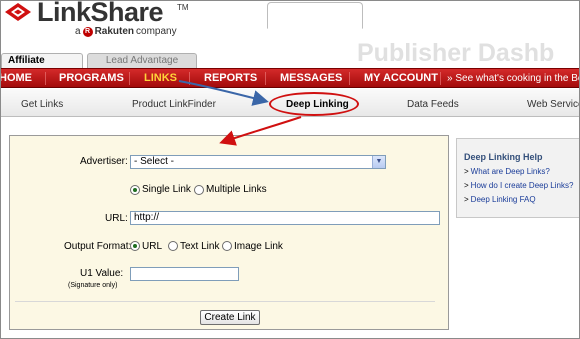  What do you see at coordinates (78, 31) in the screenshot?
I see `tagline-prefix: a` at bounding box center [78, 31].